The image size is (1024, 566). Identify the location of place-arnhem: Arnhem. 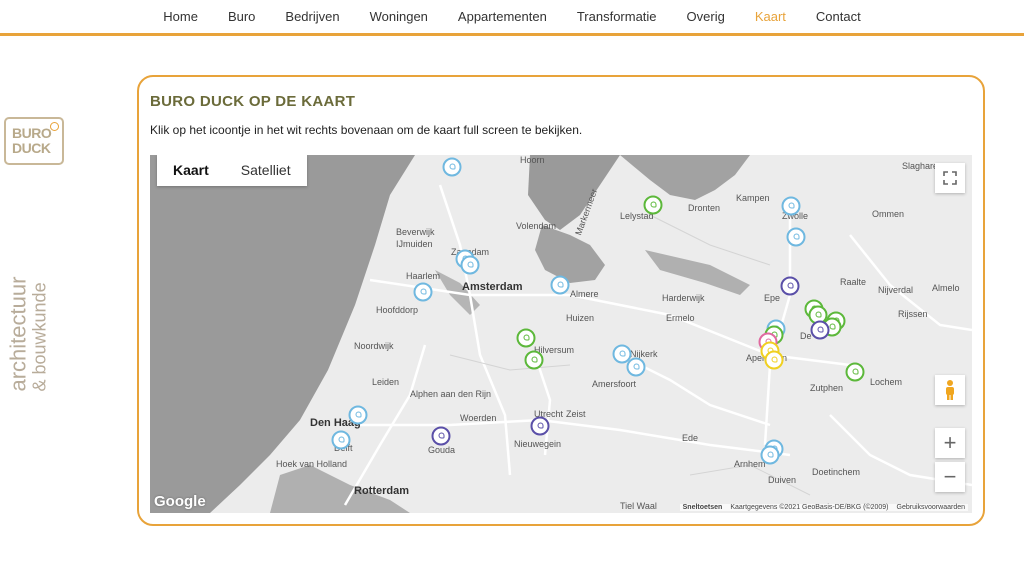
(750, 464).